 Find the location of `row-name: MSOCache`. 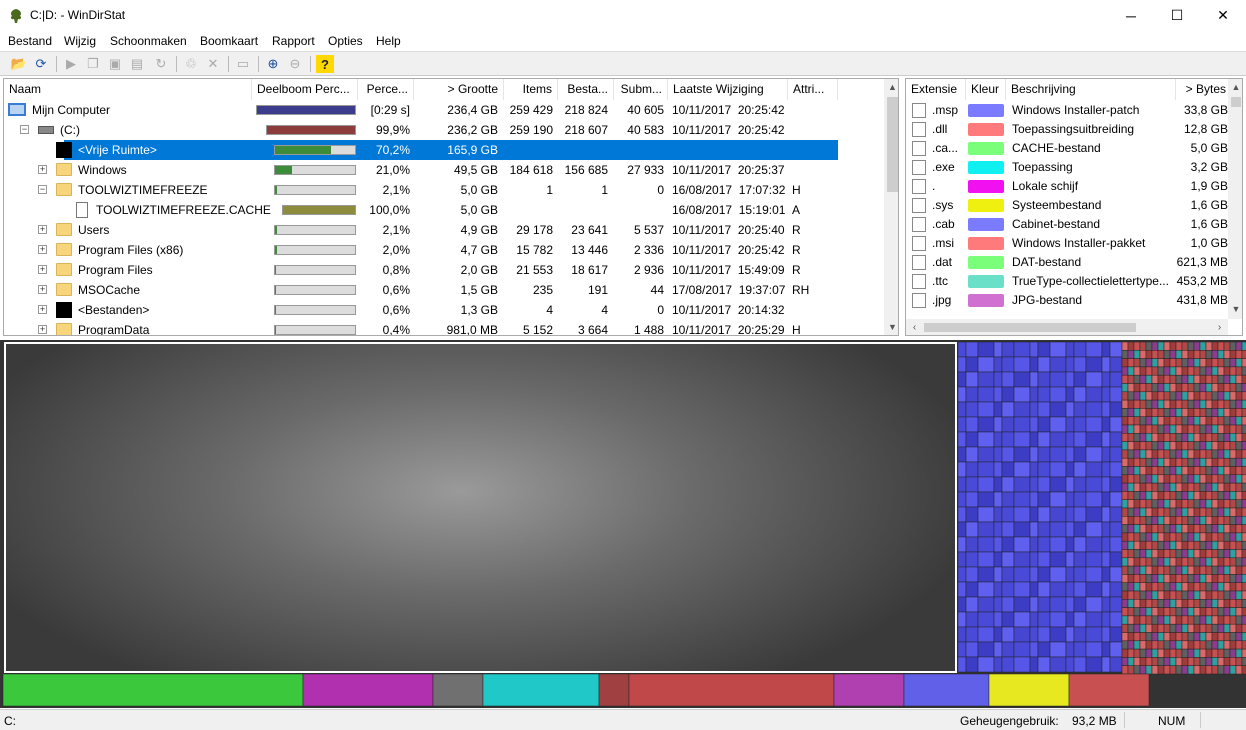

row-name: MSOCache is located at coordinates (109, 290).